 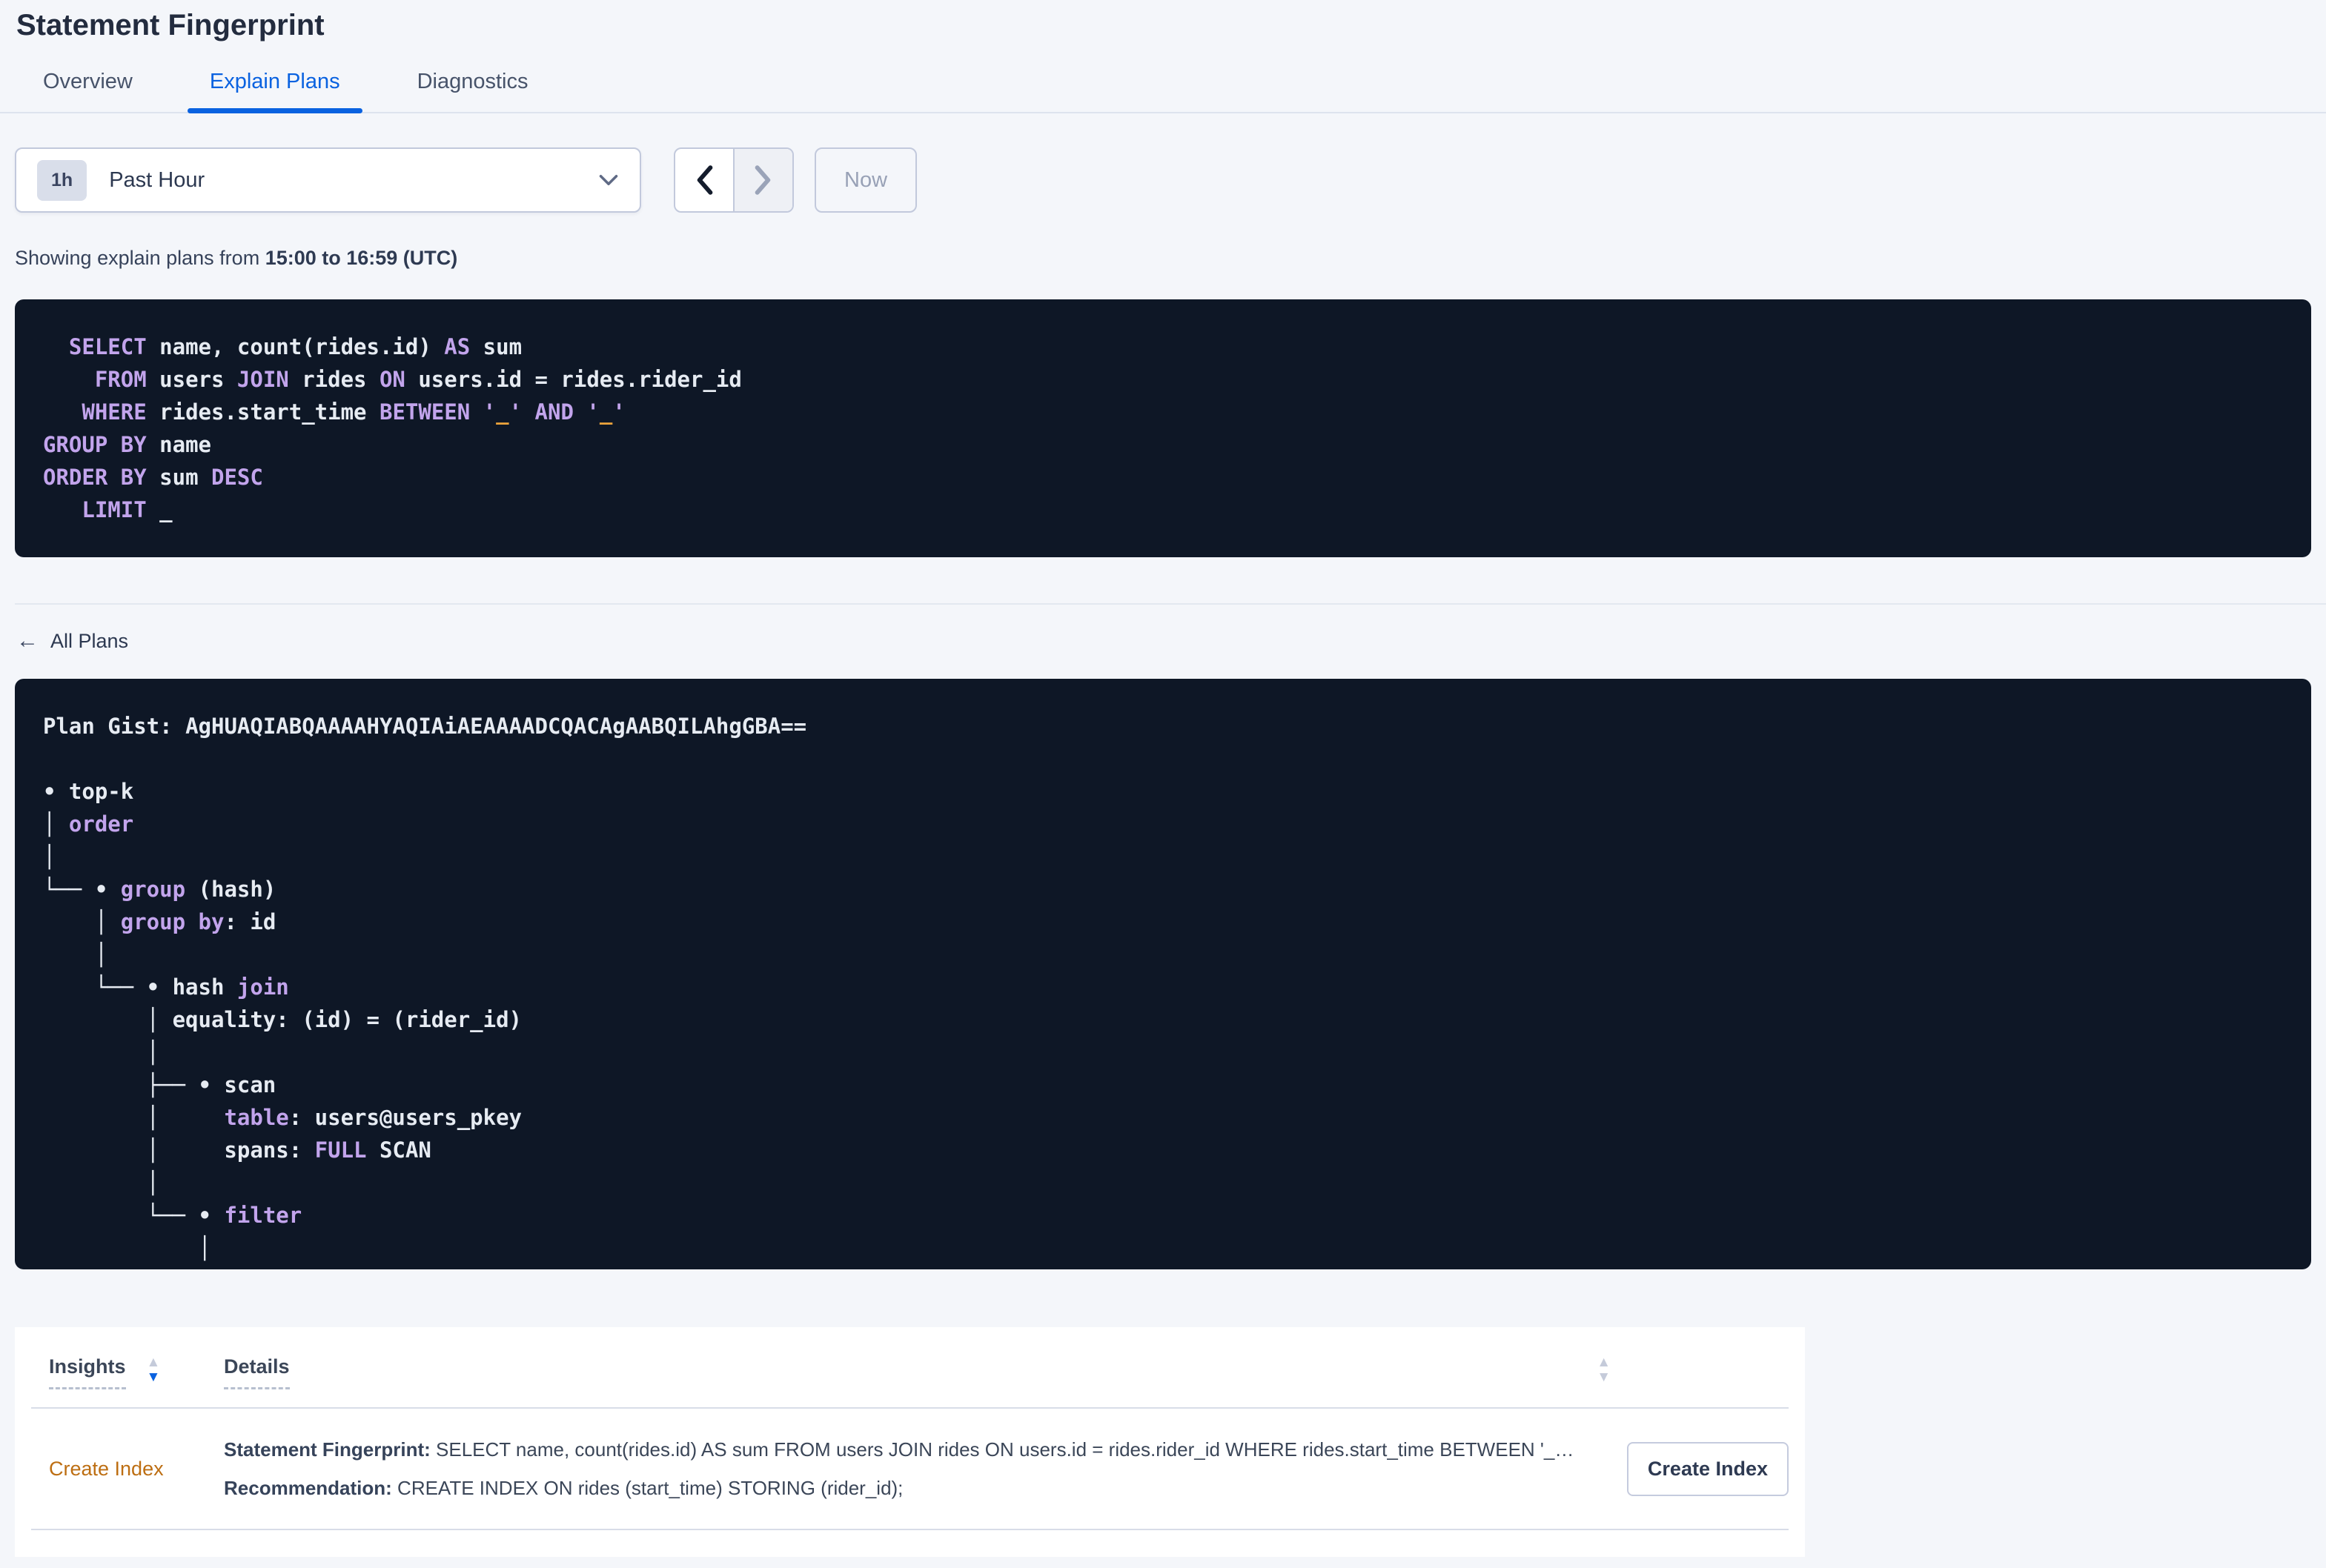 What do you see at coordinates (87, 1372) in the screenshot?
I see `insights-header-label: Insights` at bounding box center [87, 1372].